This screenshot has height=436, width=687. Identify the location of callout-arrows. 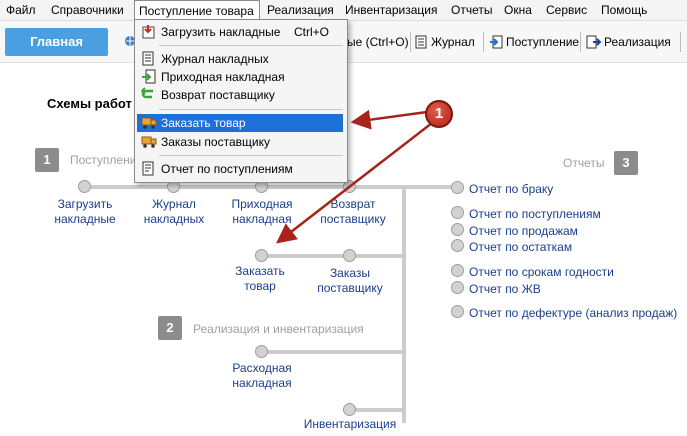
(354, 176).